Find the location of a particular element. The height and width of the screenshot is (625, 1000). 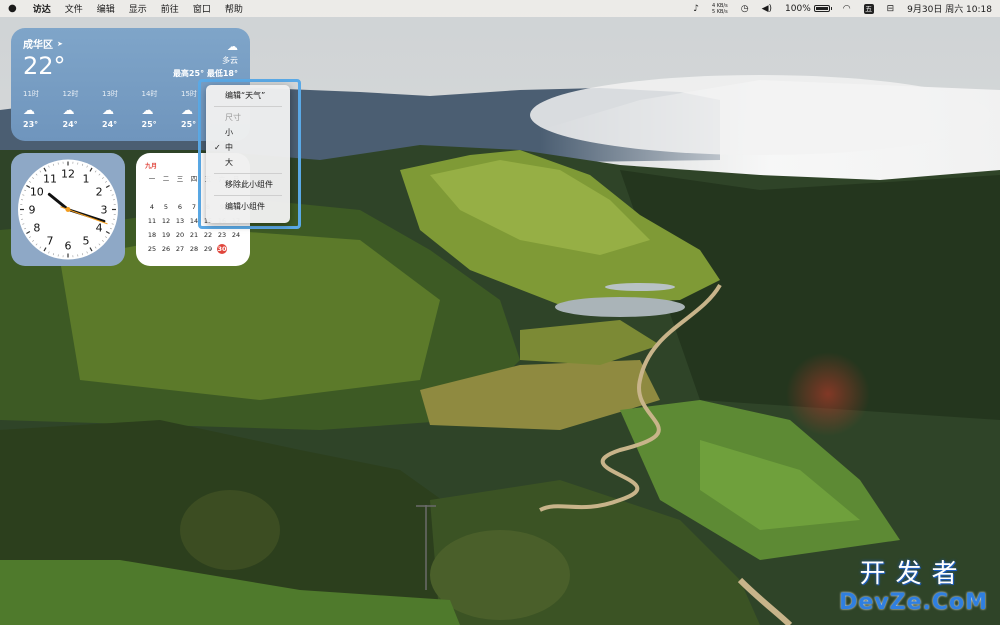

calendar-day: 22 is located at coordinates (208, 235).